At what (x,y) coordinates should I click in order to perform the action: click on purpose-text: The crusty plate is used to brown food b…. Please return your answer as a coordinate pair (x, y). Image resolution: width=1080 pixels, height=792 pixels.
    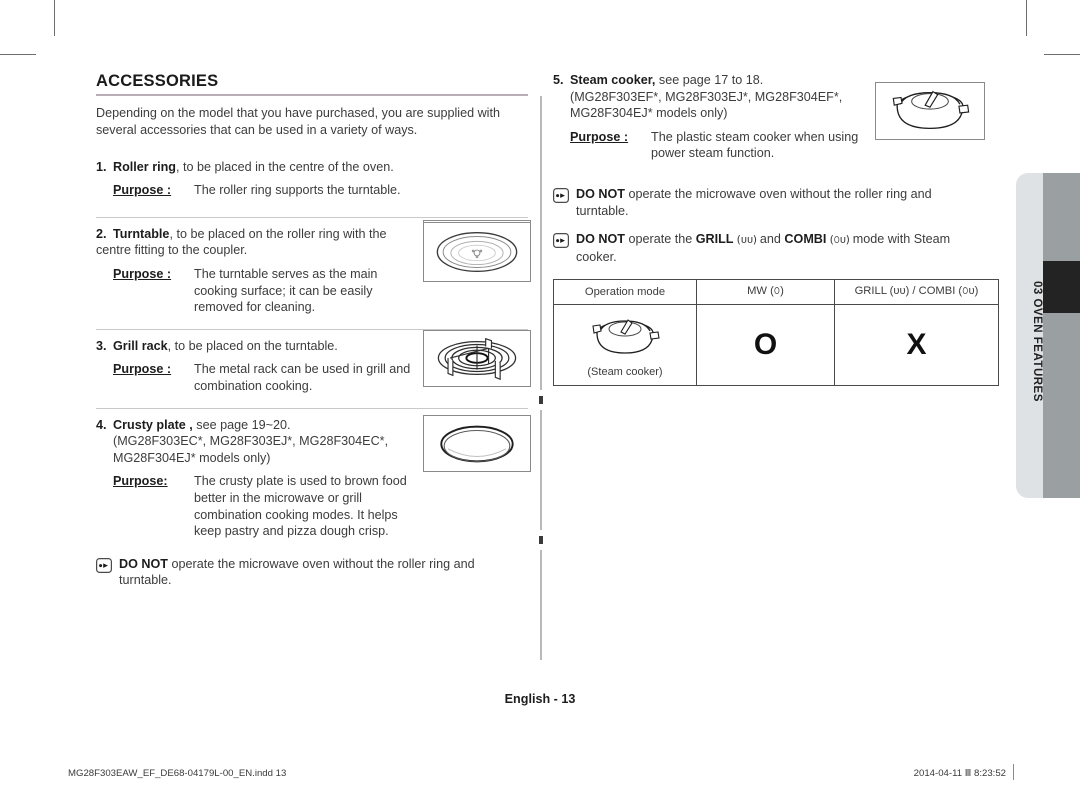
    Looking at the image, I should click on (300, 506).